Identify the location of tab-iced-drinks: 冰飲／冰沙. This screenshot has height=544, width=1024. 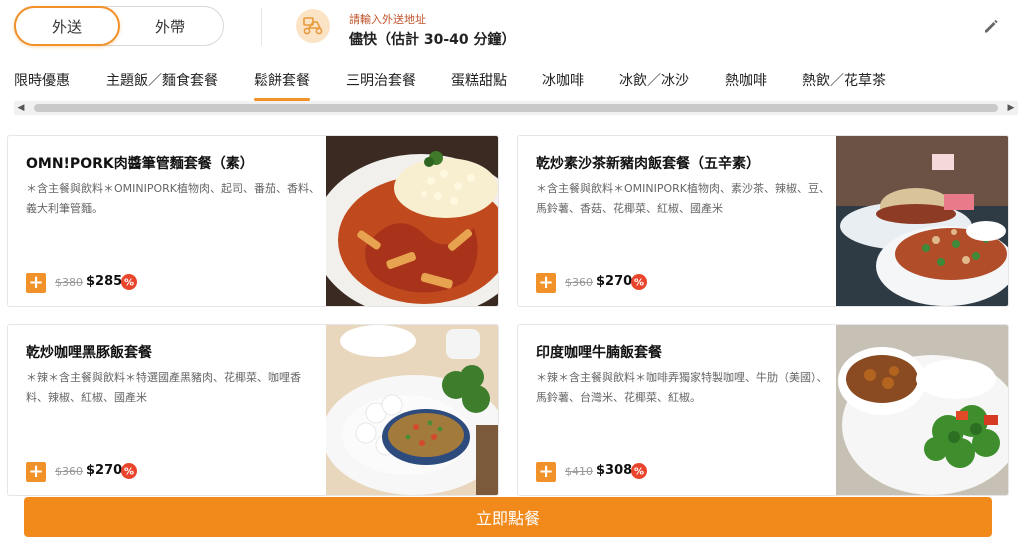
(654, 85).